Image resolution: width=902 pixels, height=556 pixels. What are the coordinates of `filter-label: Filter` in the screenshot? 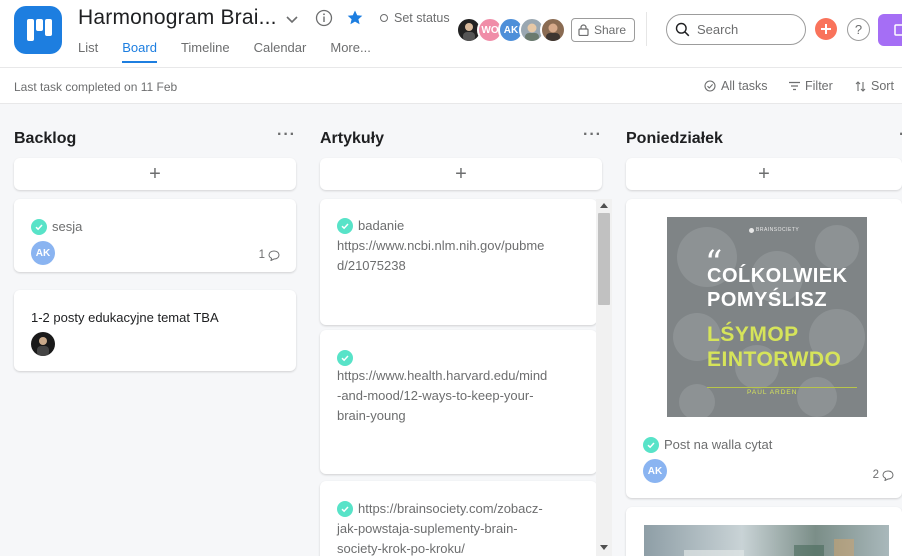 It's located at (819, 86).